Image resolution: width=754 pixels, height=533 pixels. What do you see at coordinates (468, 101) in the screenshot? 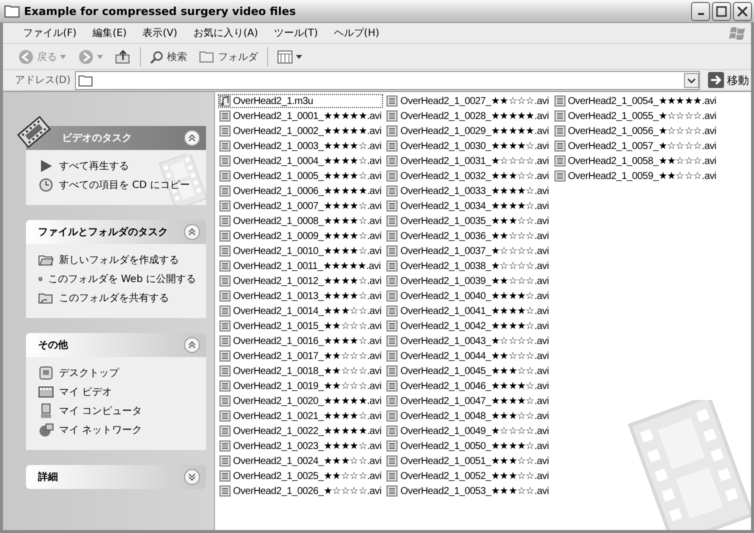
I see `file-item: OverHead2_1_0027_★★☆☆☆.avi` at bounding box center [468, 101].